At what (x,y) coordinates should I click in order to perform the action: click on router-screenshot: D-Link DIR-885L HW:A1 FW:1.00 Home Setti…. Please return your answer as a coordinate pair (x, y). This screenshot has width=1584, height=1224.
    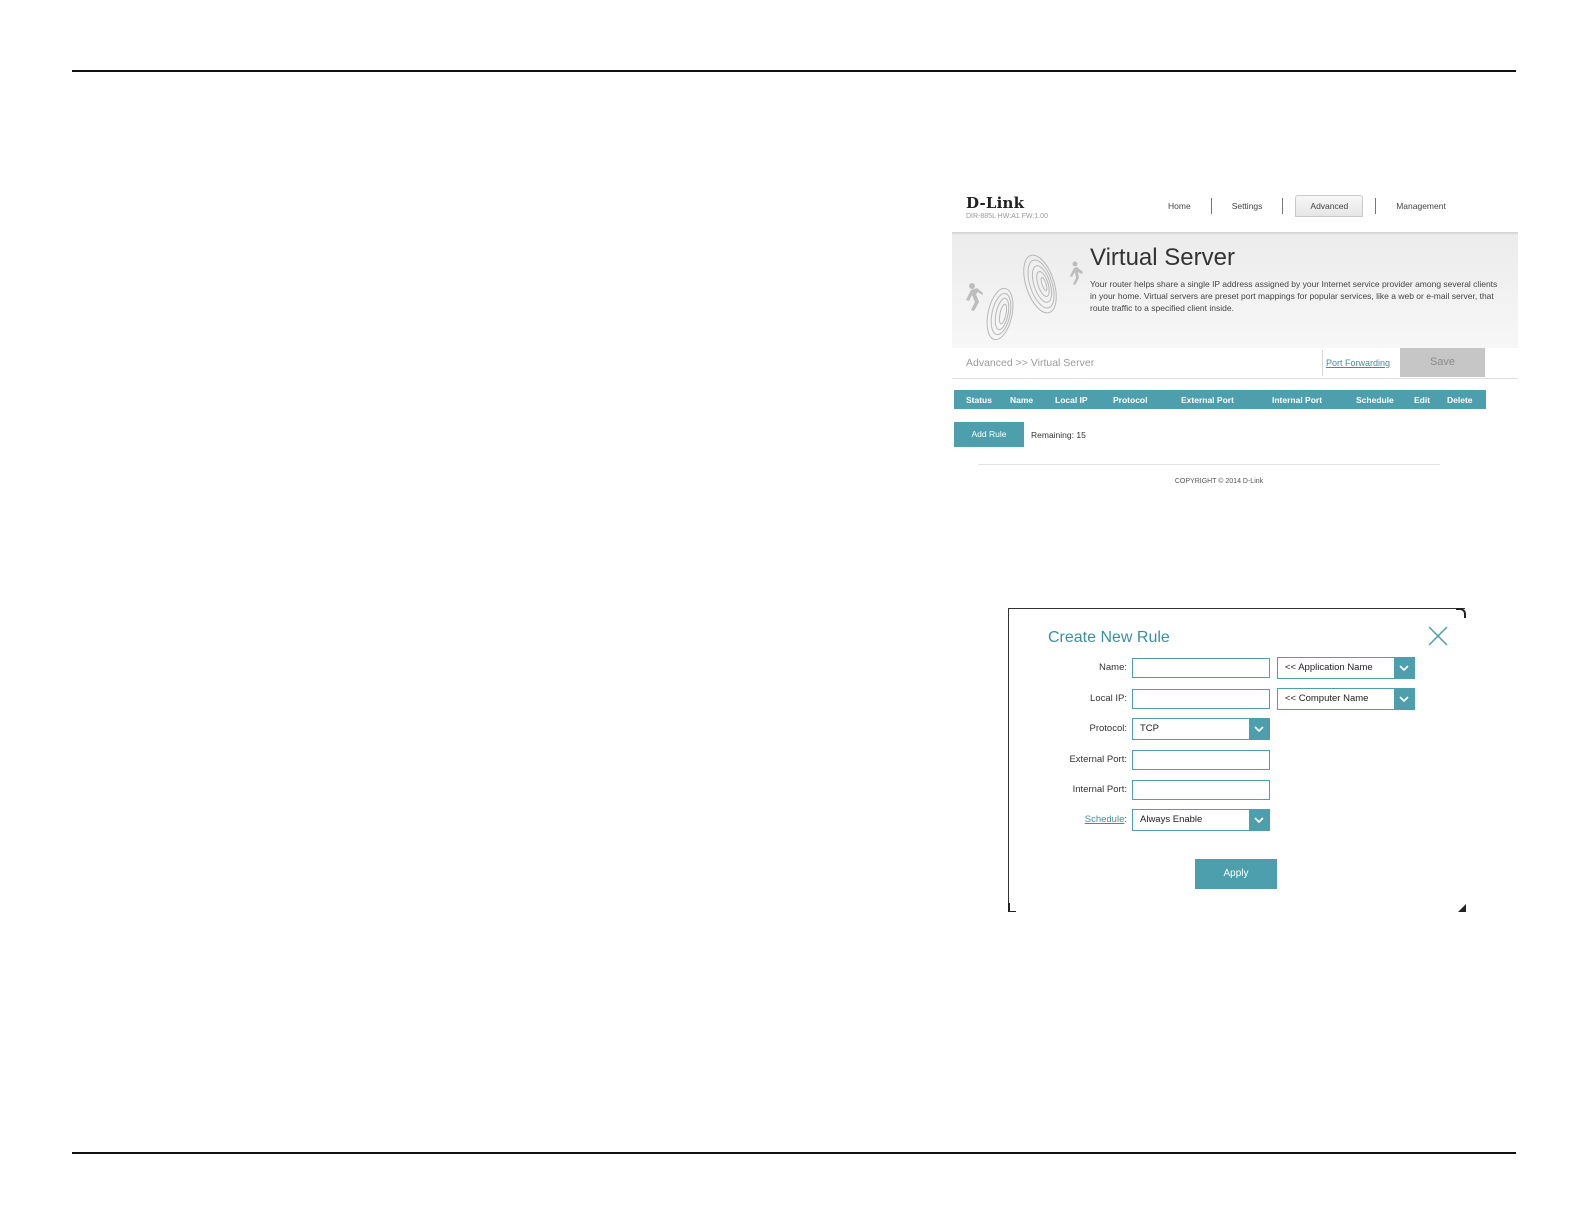
    Looking at the image, I should click on (1235, 348).